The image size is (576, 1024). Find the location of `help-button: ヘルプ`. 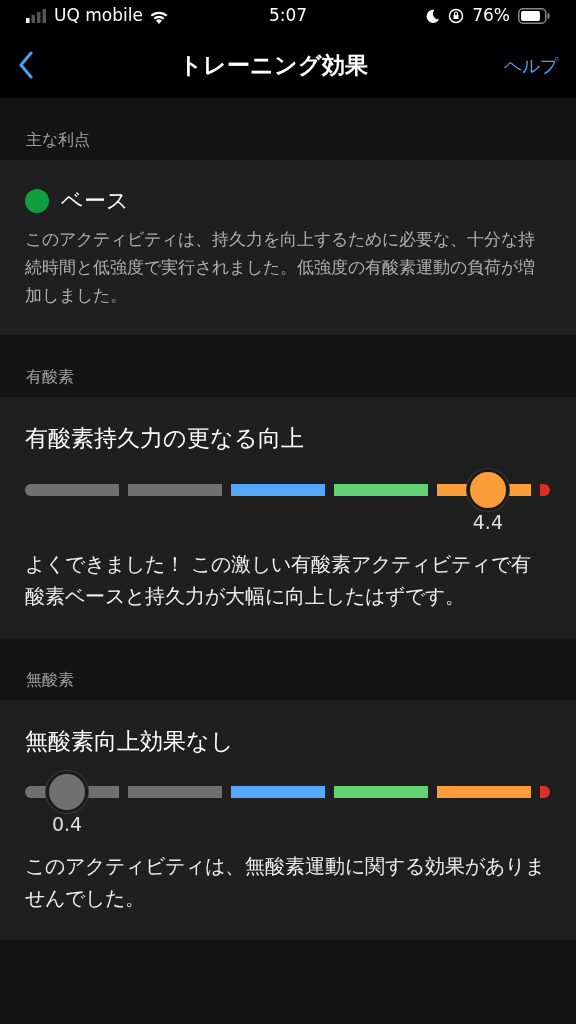

help-button: ヘルプ is located at coordinates (531, 65).